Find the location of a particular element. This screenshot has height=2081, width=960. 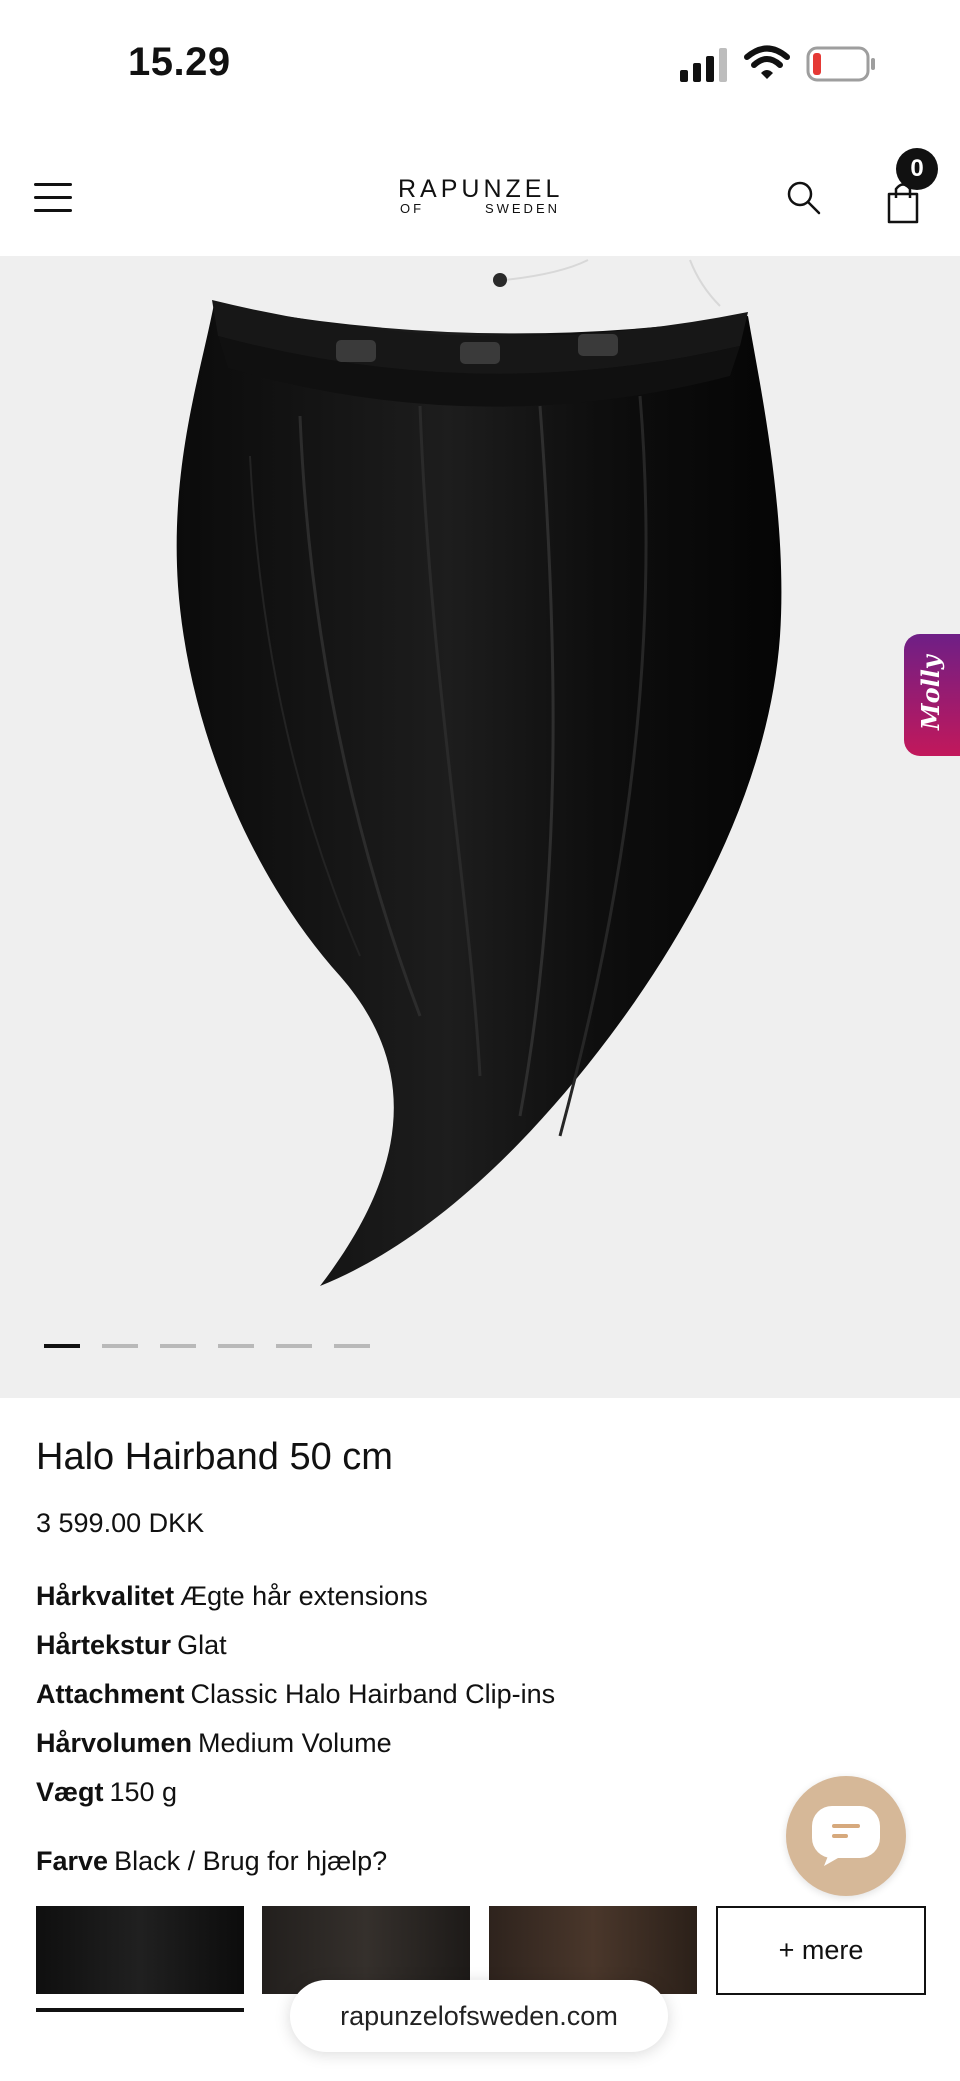

attribute-row: Hårvolumen Medium Volume is located at coordinates (295, 1749).